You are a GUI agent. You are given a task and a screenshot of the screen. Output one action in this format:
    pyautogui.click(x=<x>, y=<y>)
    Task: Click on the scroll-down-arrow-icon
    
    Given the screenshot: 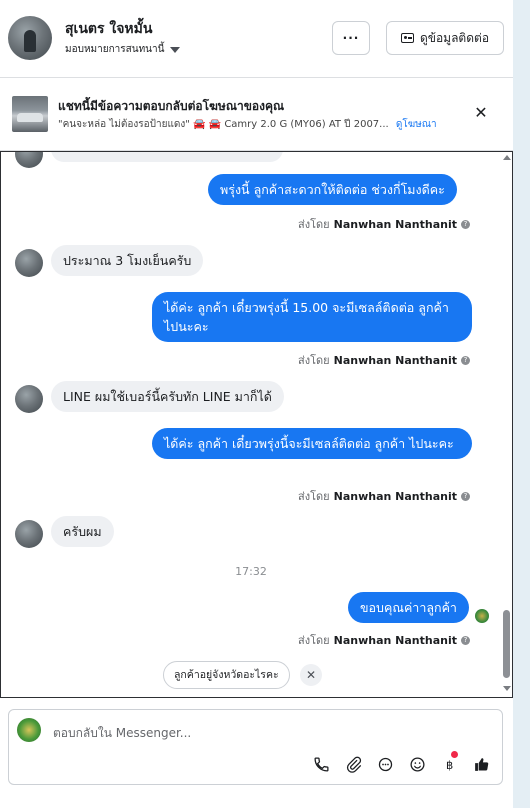 What is the action you would take?
    pyautogui.click(x=507, y=688)
    